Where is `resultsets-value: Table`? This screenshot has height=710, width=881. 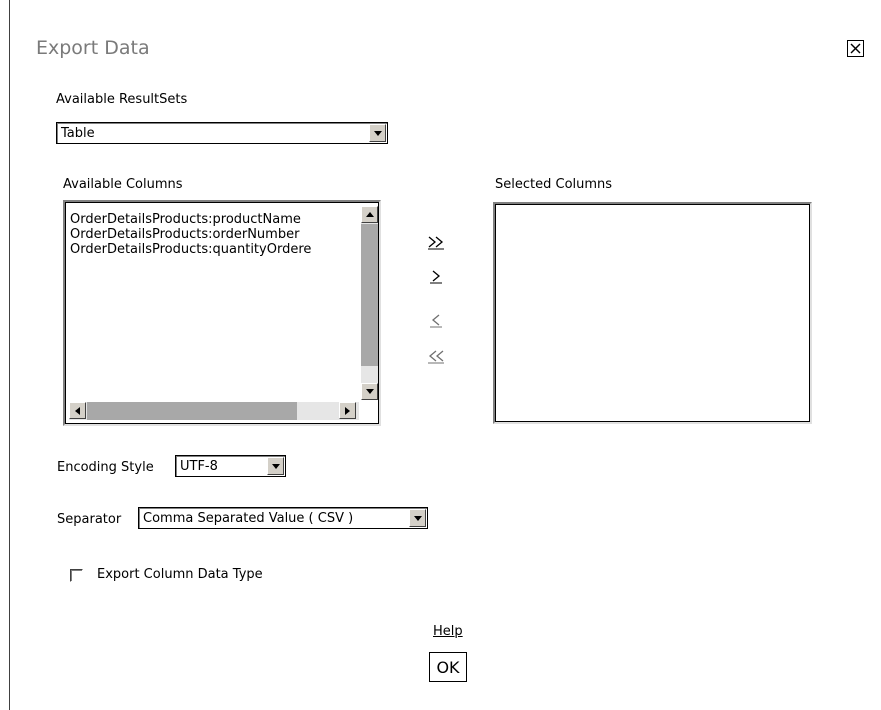 resultsets-value: Table is located at coordinates (78, 133).